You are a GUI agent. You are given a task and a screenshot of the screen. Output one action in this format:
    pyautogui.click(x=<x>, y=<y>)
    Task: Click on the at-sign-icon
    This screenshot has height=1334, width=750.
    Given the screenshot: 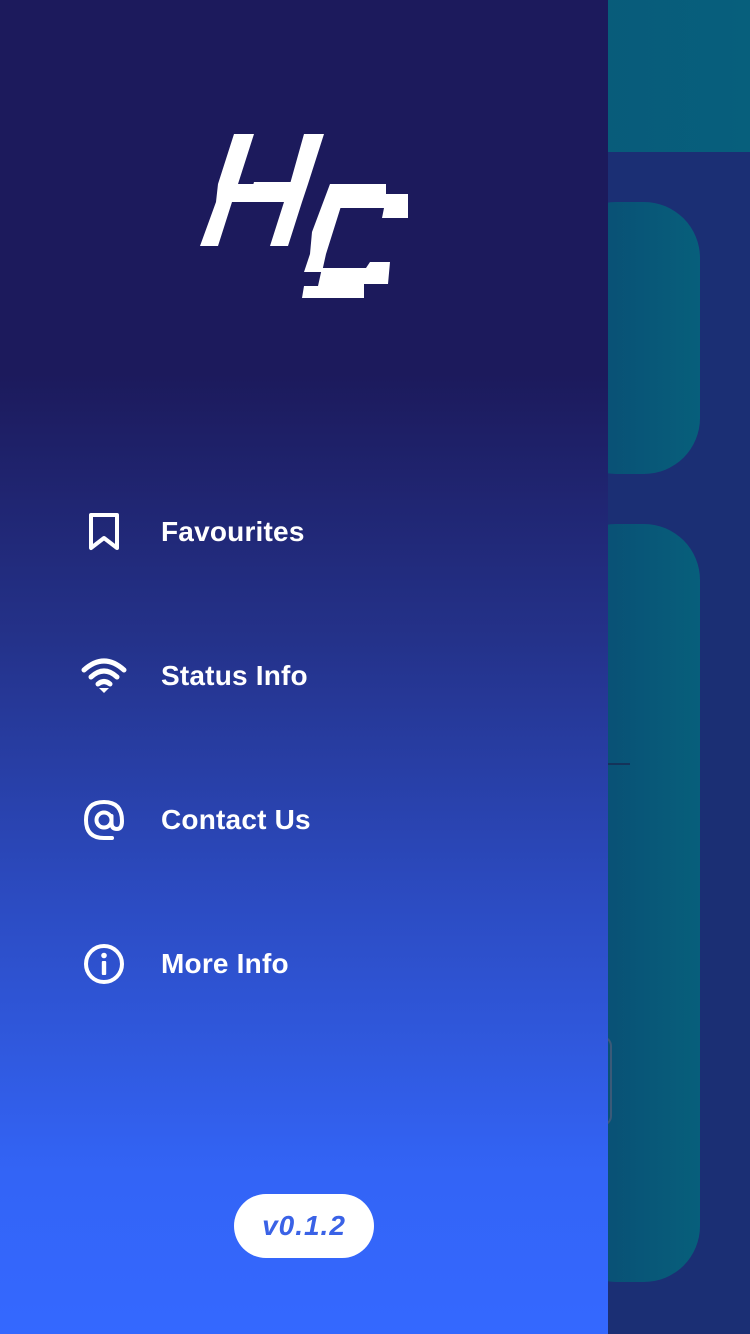 What is the action you would take?
    pyautogui.click(x=104, y=820)
    